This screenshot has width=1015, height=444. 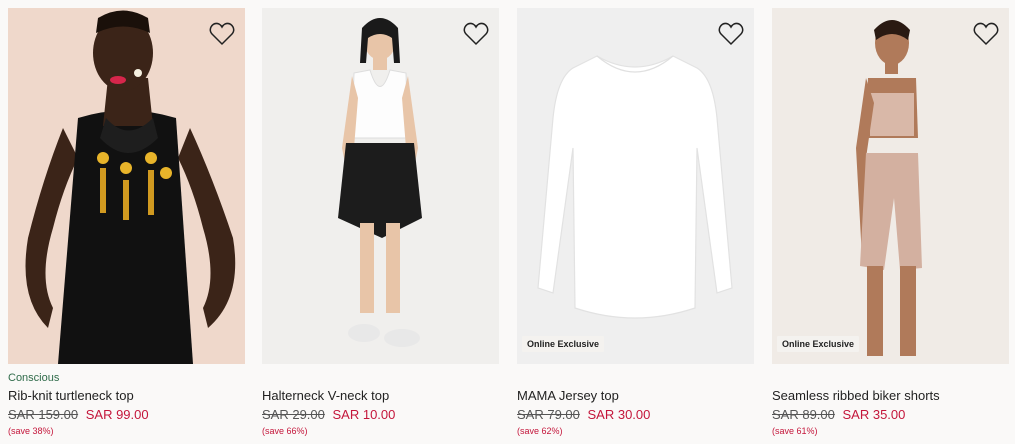 What do you see at coordinates (568, 395) in the screenshot?
I see `product-name: MAMA Jersey top` at bounding box center [568, 395].